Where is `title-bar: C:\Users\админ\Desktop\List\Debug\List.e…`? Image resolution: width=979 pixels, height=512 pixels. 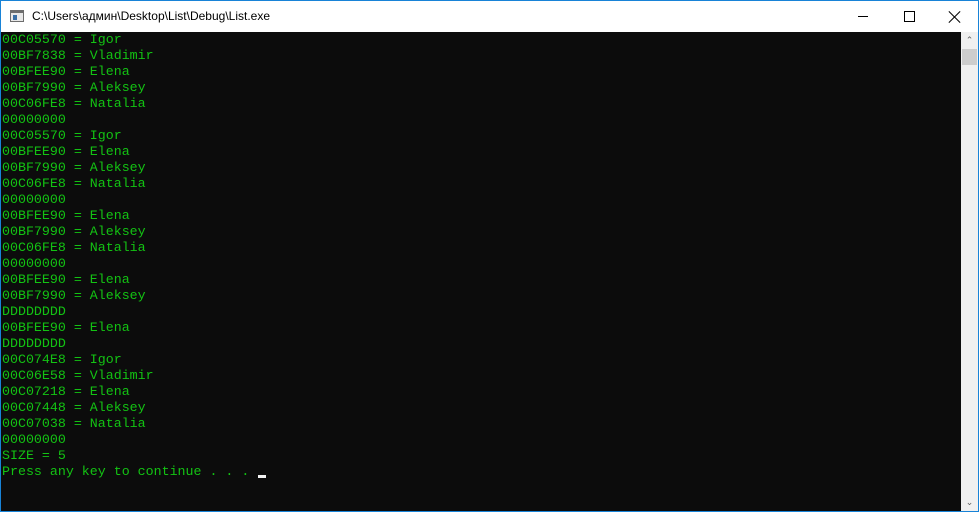 title-bar: C:\Users\админ\Desktop\List\Debug\List.e… is located at coordinates (489, 16).